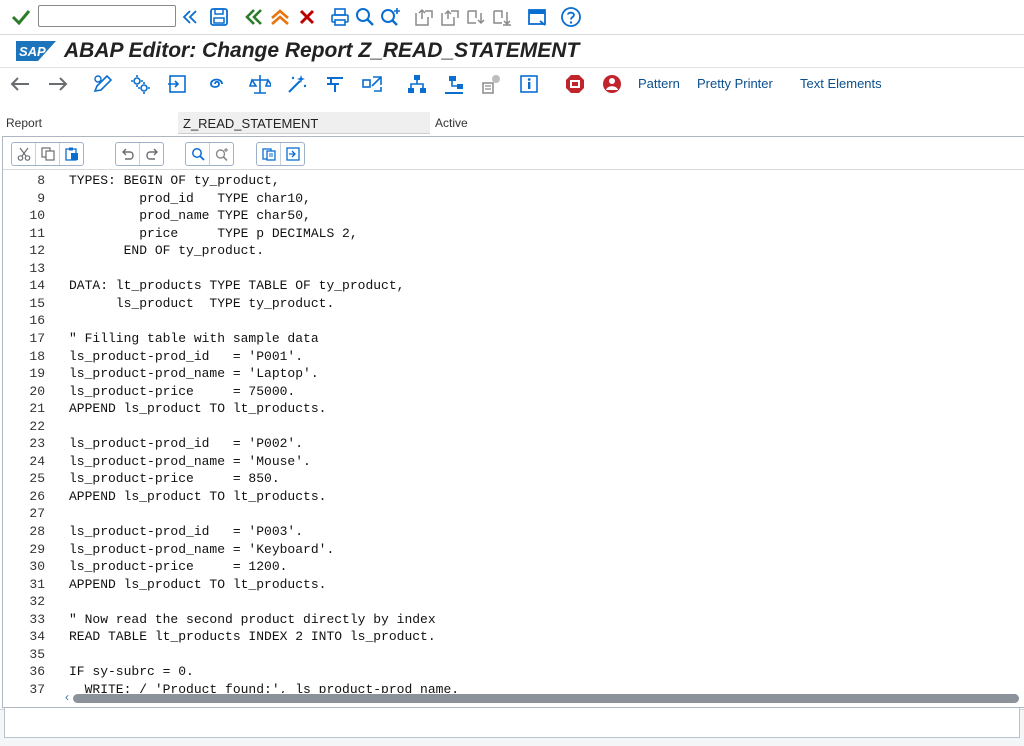  Describe the element at coordinates (513, 305) in the screenshot. I see `code-line: 15 ls_product TYPE ty_product.` at that location.